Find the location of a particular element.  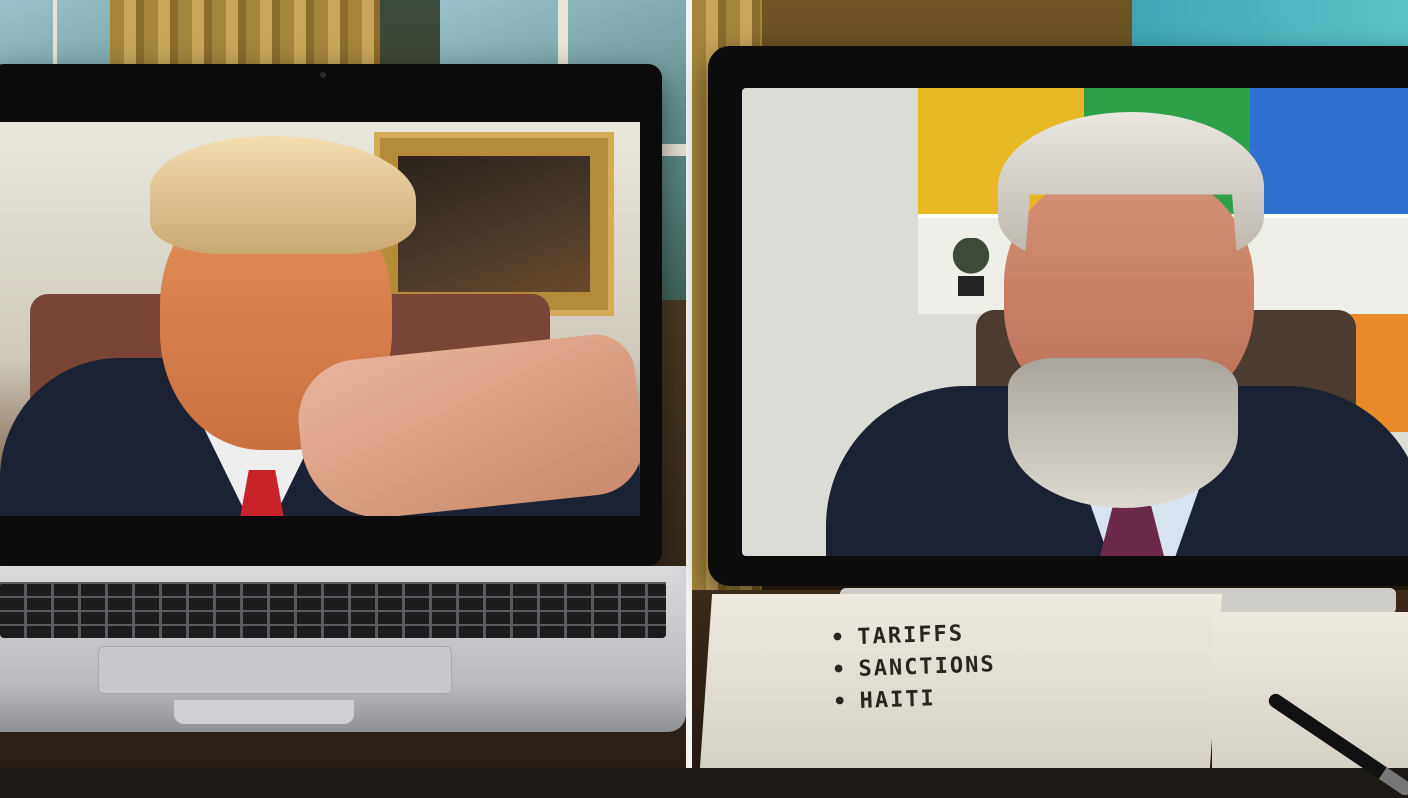

right-person-beard is located at coordinates (1123, 433).